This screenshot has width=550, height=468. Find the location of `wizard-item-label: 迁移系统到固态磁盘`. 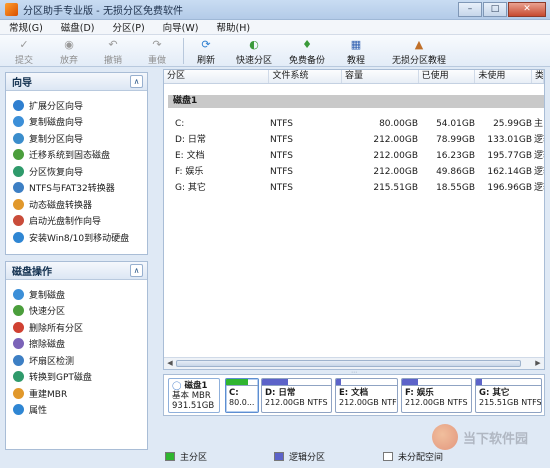

wizard-item-label: 迁移系统到固态磁盘 is located at coordinates (70, 156).